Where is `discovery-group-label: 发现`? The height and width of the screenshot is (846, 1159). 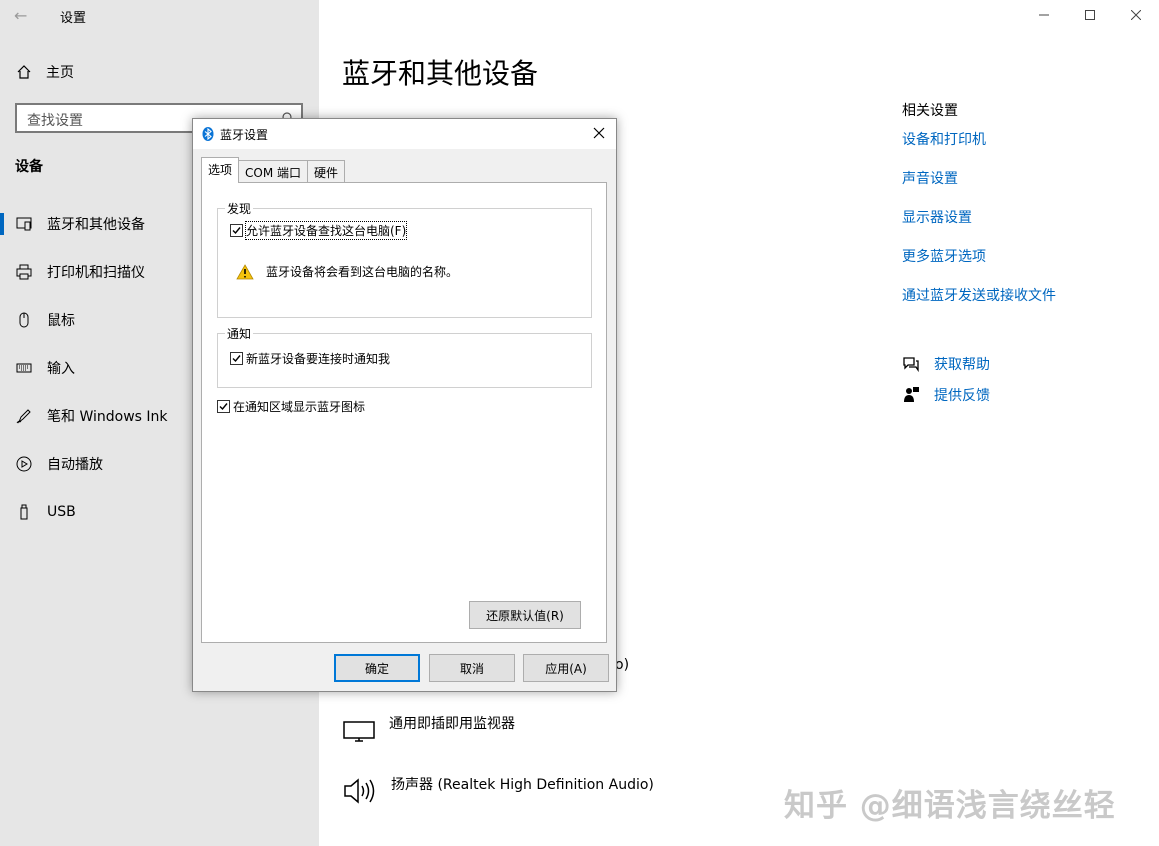
discovery-group-label: 发现 is located at coordinates (239, 208).